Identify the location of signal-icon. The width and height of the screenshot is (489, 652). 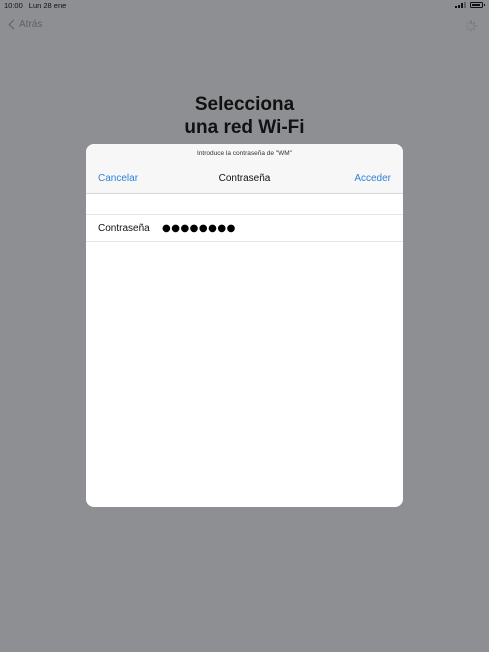
(460, 5).